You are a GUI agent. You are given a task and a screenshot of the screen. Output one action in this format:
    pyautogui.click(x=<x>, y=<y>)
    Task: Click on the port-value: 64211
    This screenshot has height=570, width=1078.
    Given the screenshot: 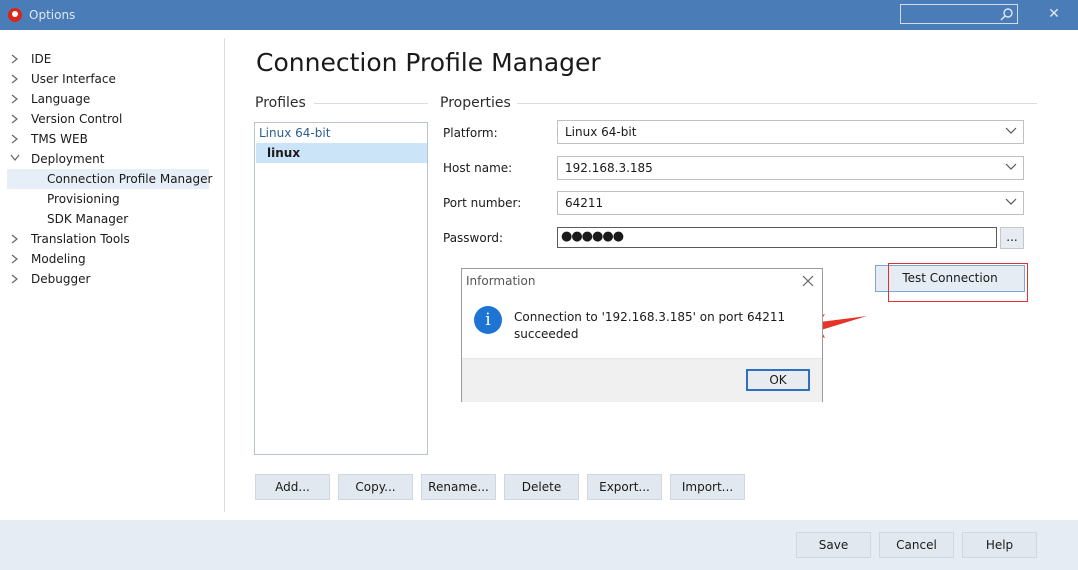 What is the action you would take?
    pyautogui.click(x=584, y=203)
    